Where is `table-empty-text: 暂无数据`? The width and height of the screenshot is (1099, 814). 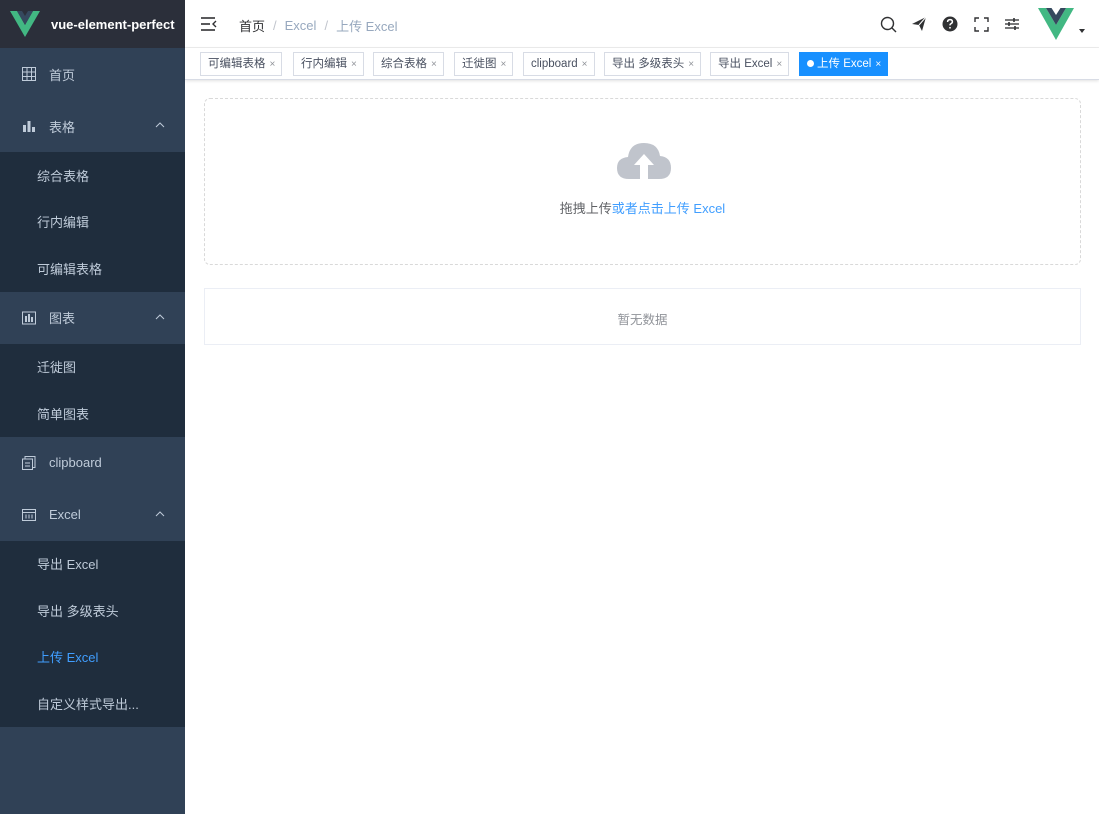 table-empty-text: 暂无数据 is located at coordinates (642, 320).